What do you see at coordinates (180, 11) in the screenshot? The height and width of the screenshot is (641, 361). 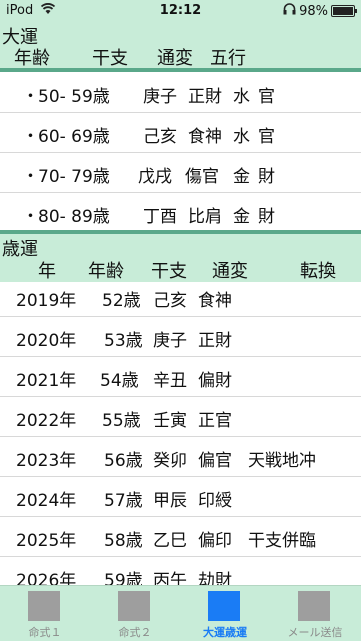 I see `status-bar: iPod 12:12 98%` at bounding box center [180, 11].